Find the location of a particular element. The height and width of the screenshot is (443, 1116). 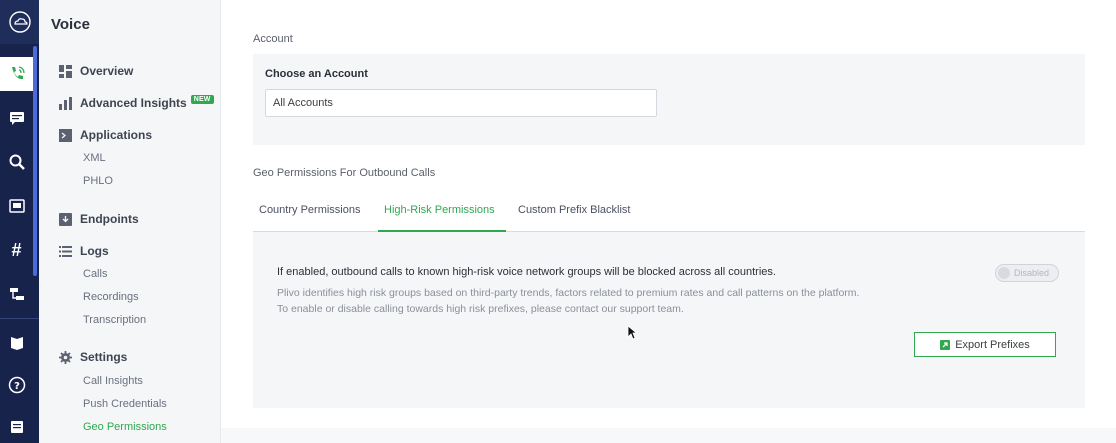

logo-cloud-icon is located at coordinates (19, 22).